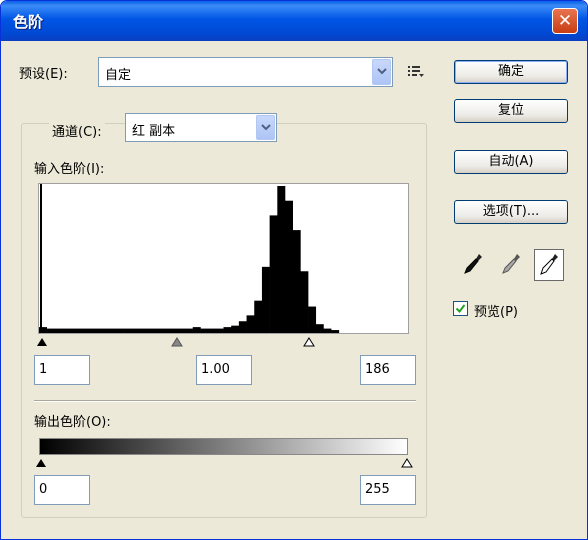  Describe the element at coordinates (407, 464) in the screenshot. I see `output-white-slider` at that location.